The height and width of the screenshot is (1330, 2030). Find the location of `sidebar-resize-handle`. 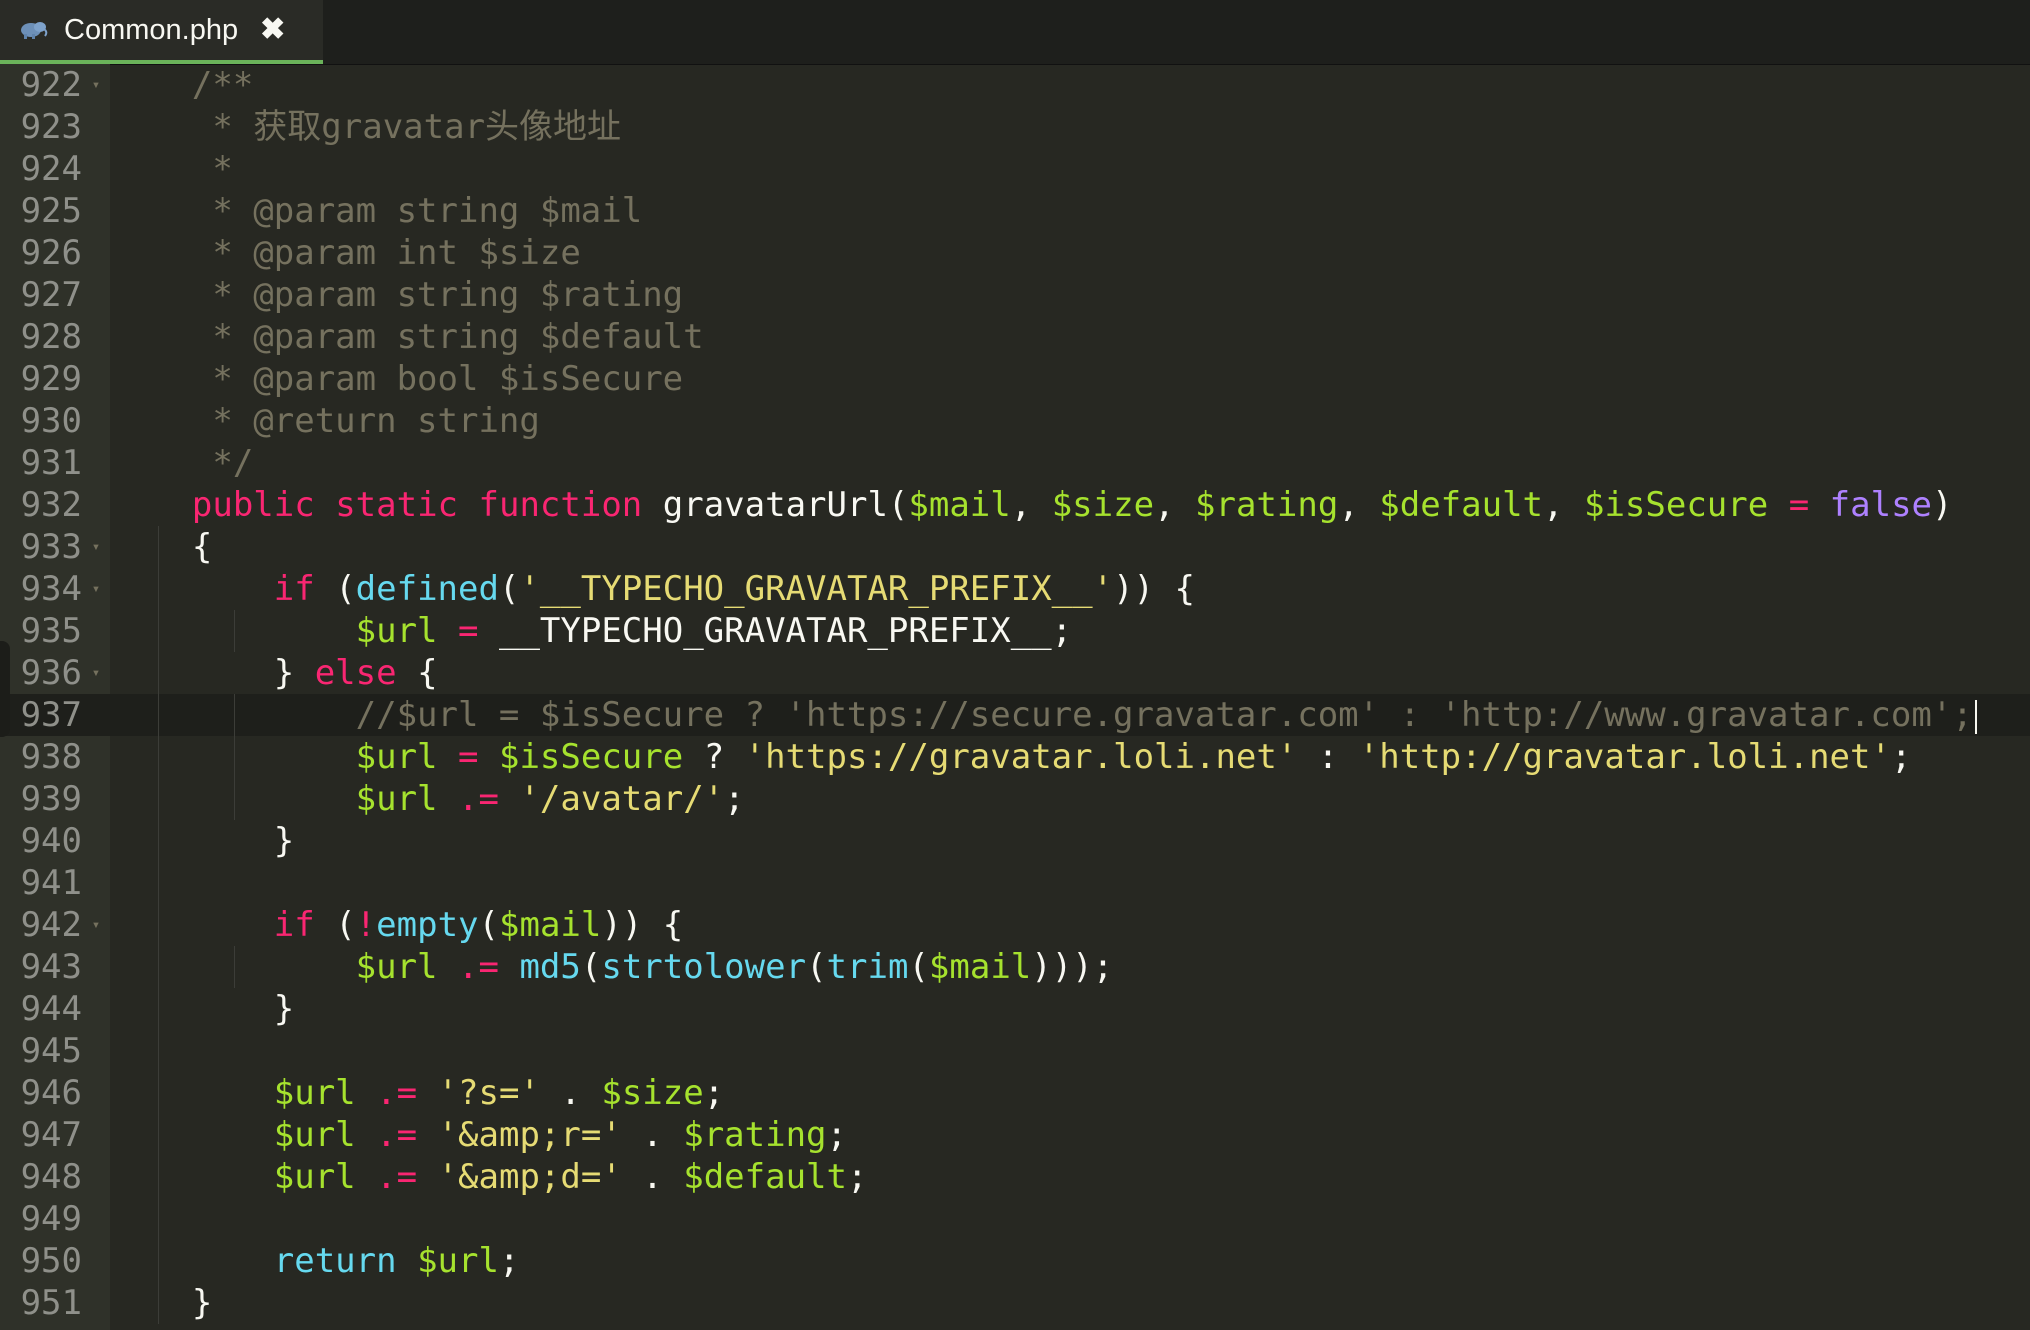

sidebar-resize-handle is located at coordinates (5, 689).